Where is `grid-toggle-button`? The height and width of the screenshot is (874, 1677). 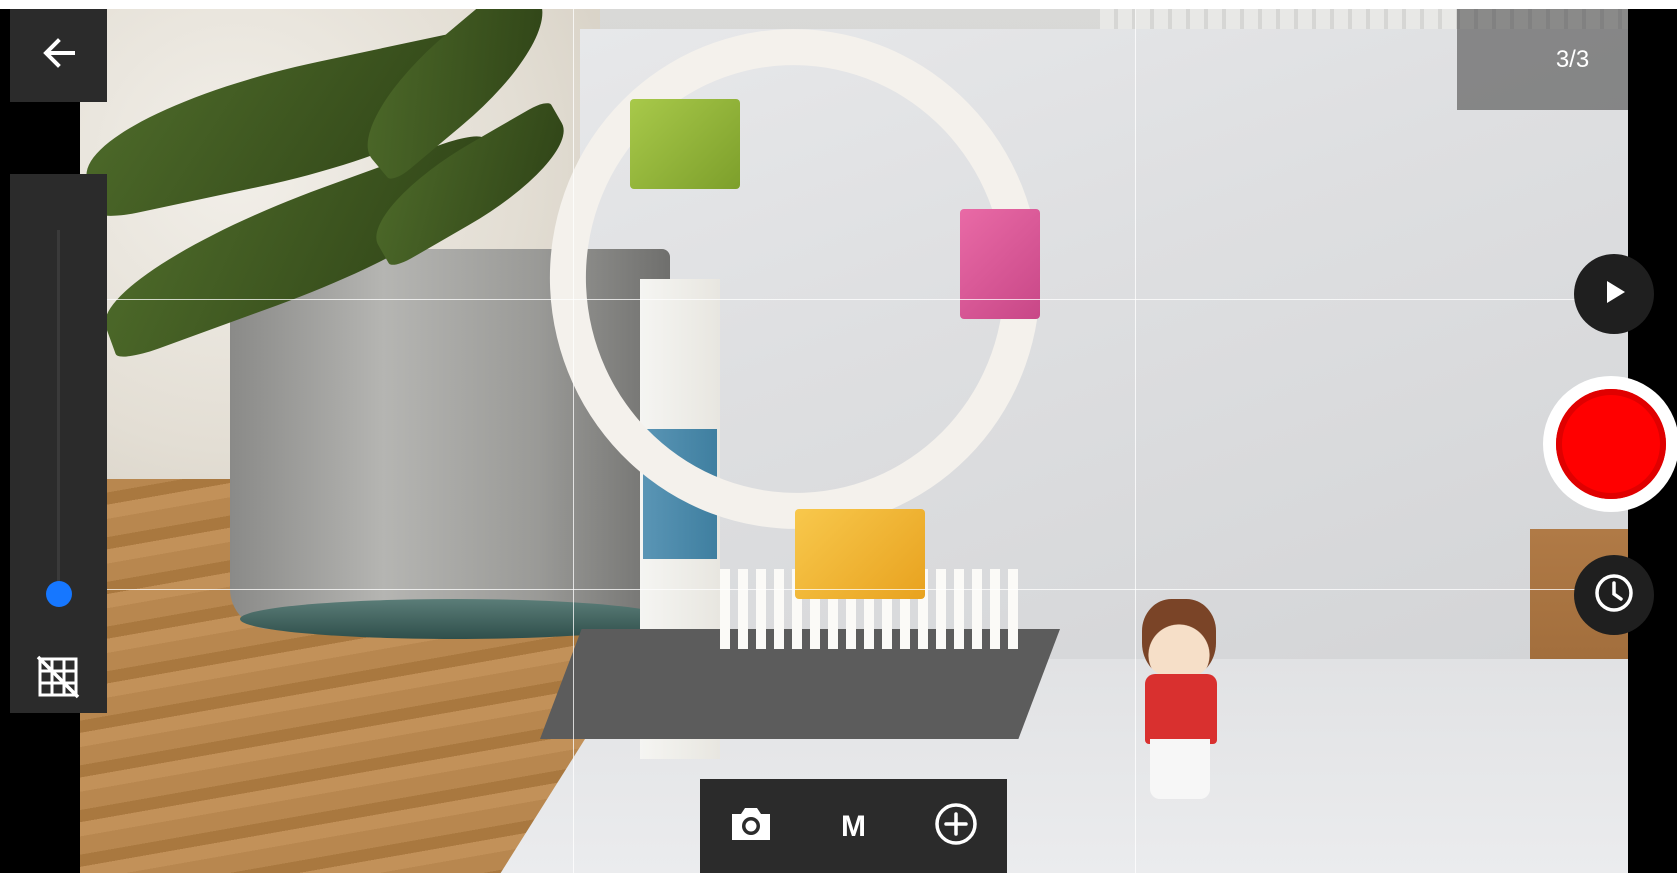
grid-toggle-button is located at coordinates (58, 679).